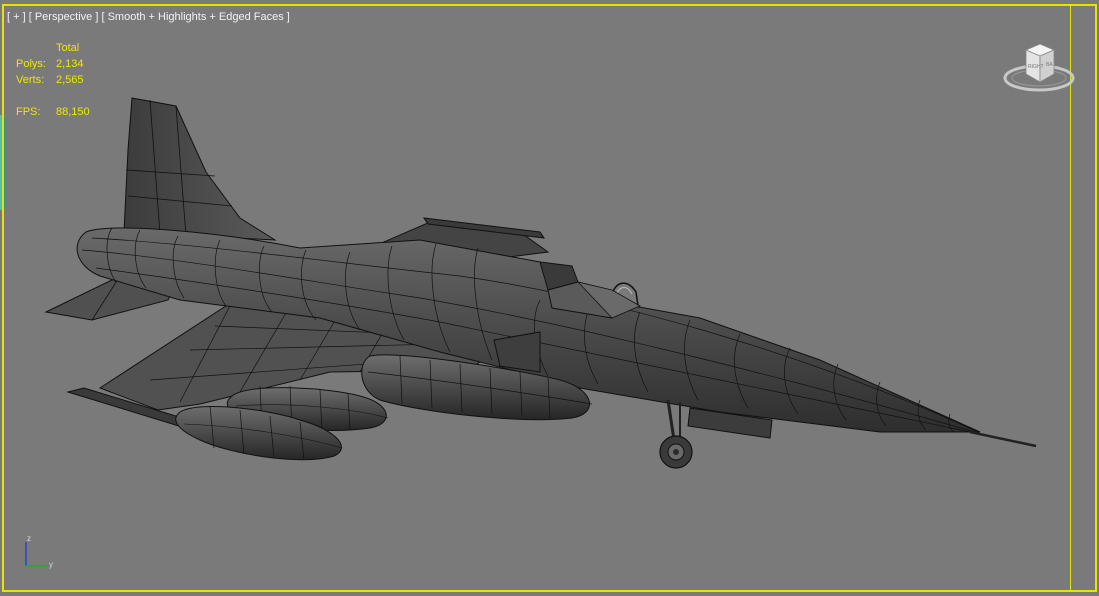 The width and height of the screenshot is (1099, 596). Describe the element at coordinates (70, 72) in the screenshot. I see `stats-values: 2,134 2,565` at that location.